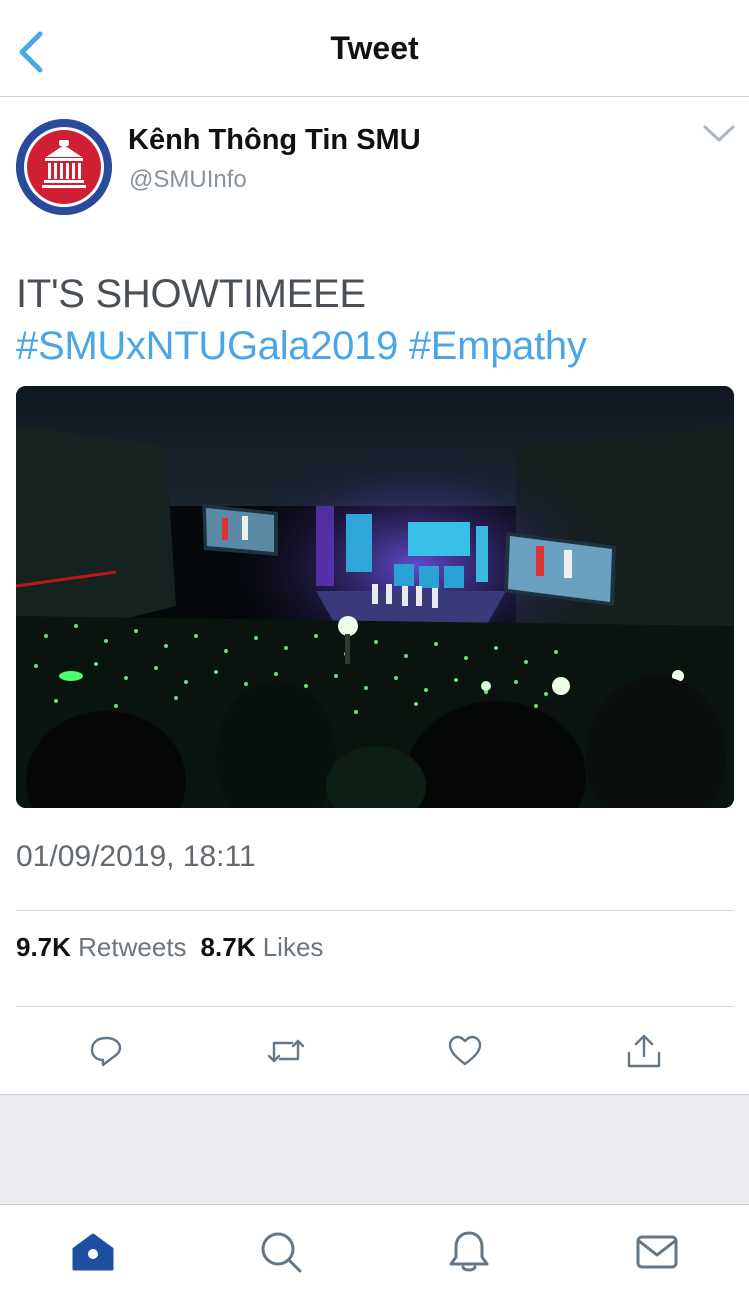  I want to click on likes-label: Likes, so click(293, 947).